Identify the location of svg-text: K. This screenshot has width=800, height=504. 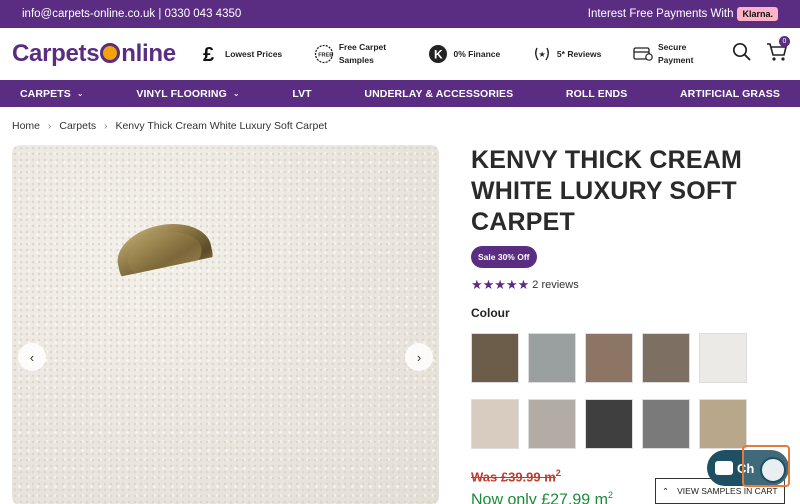
(438, 55).